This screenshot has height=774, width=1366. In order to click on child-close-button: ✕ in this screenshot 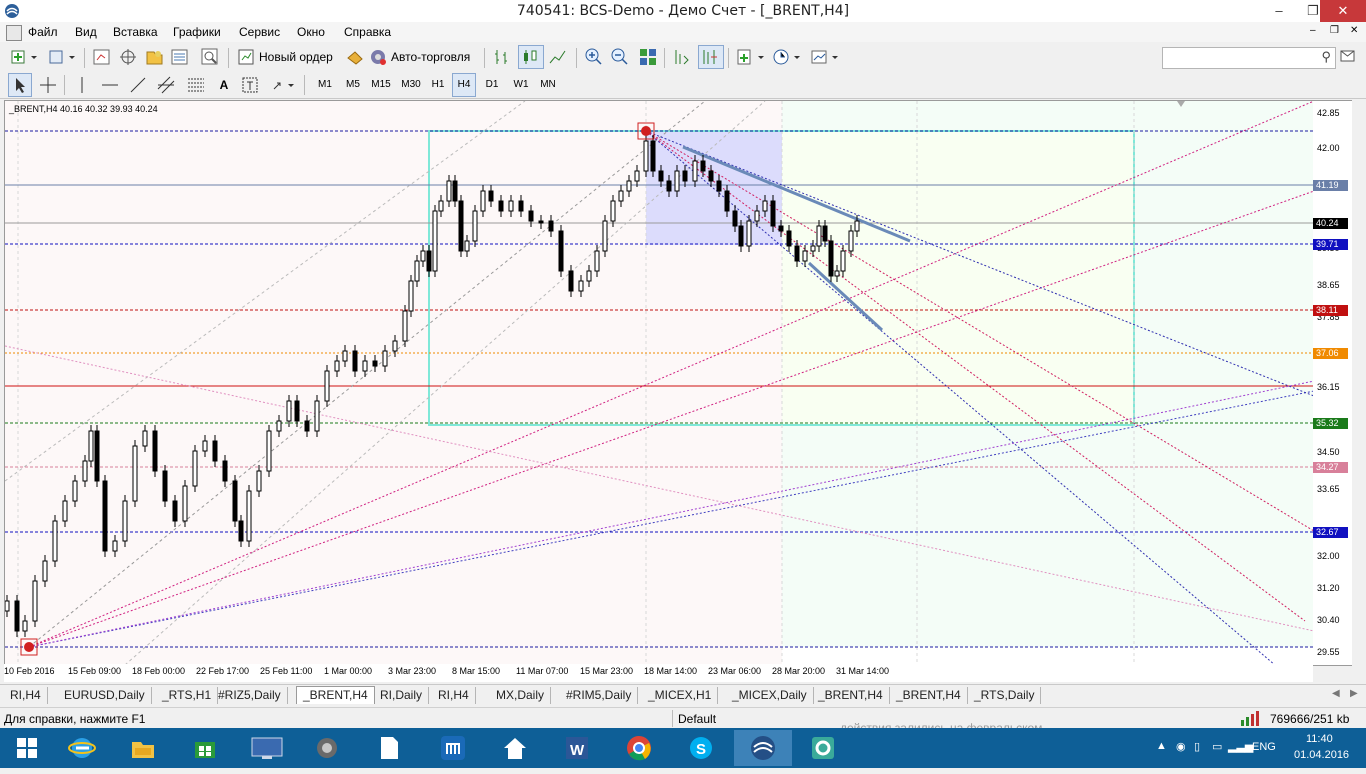, I will do `click(1357, 31)`.